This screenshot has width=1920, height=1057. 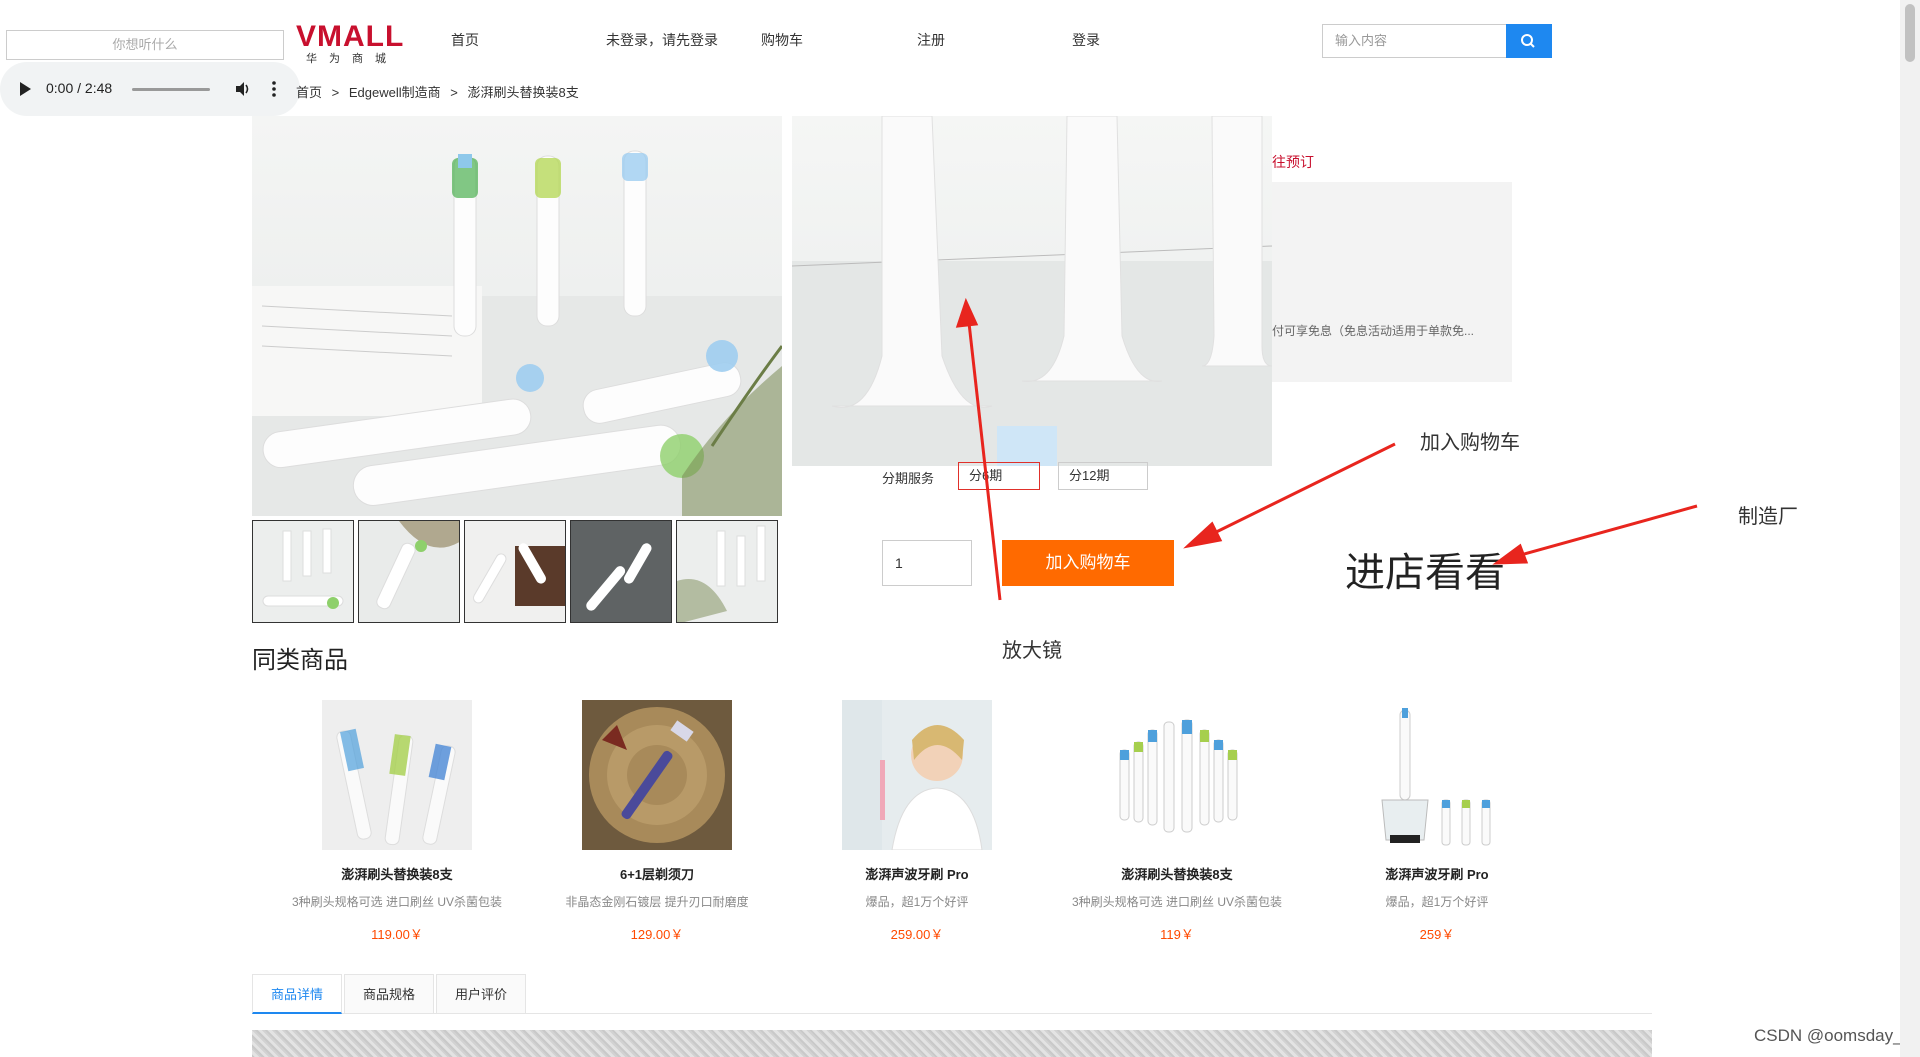 What do you see at coordinates (952, 1043) in the screenshot?
I see `detail-image-top` at bounding box center [952, 1043].